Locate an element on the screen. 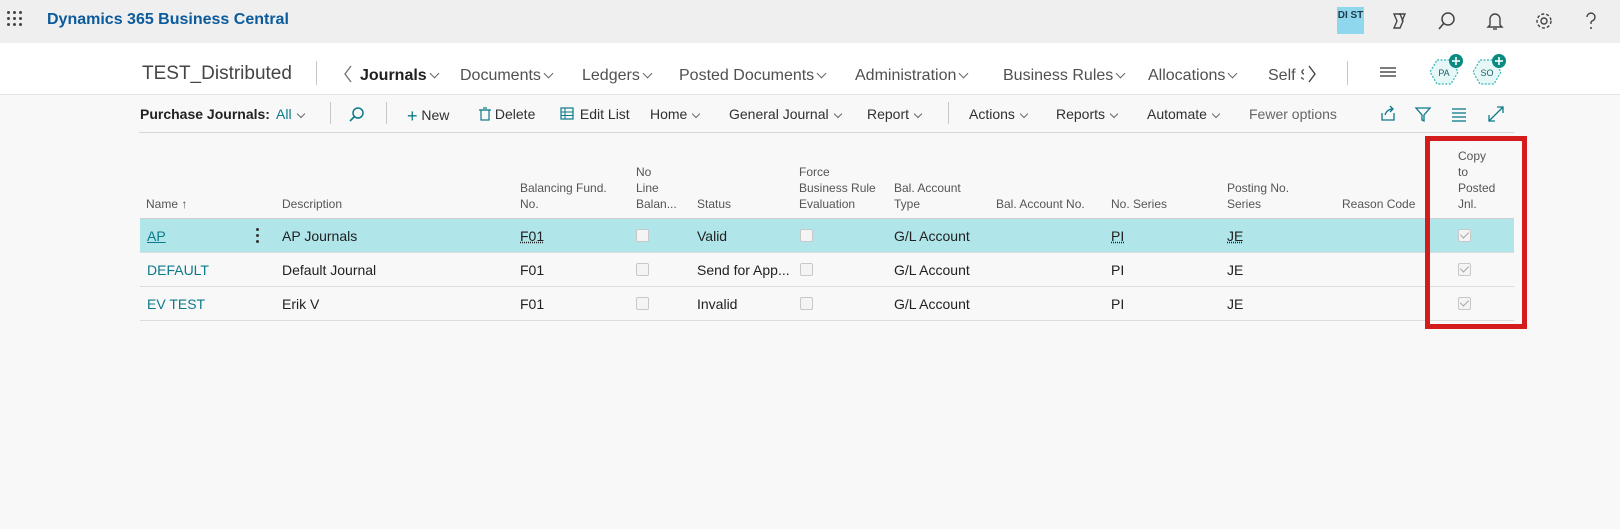  expand-icon is located at coordinates (1496, 114).